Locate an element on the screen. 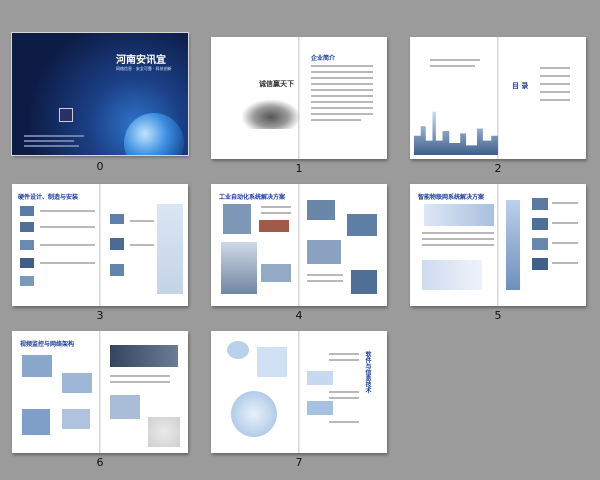 Image resolution: width=600 pixels, height=480 pixels. slide-title: 视频监控与网络架构 is located at coordinates (47, 344).